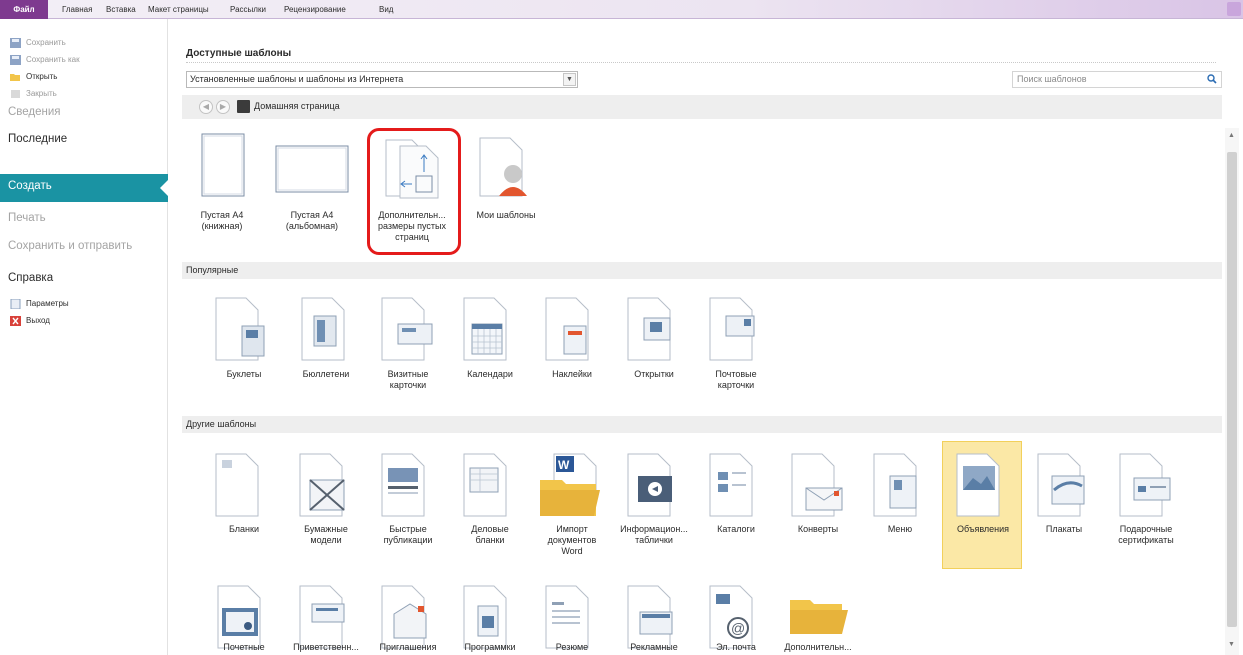  I want to click on template-tile-selected: Объявления, so click(982, 505).